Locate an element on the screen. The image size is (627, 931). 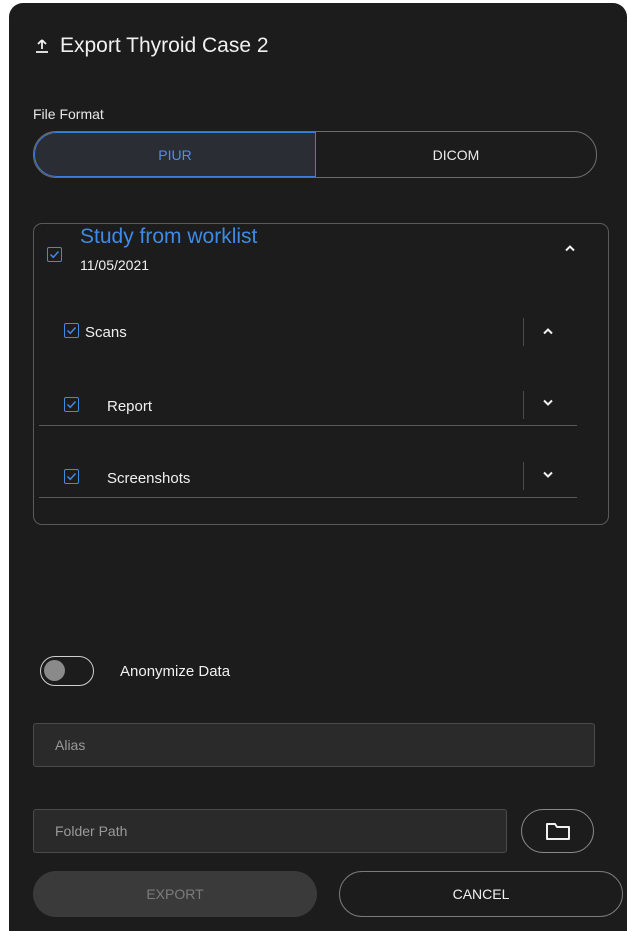
study-checkbox is located at coordinates (54, 254).